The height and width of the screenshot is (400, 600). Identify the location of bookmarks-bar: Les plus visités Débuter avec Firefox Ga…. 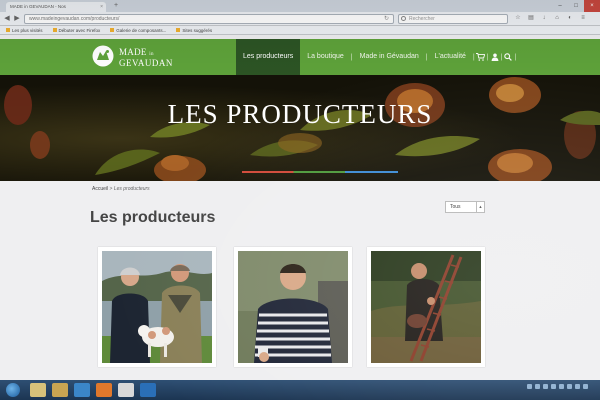
(300, 30).